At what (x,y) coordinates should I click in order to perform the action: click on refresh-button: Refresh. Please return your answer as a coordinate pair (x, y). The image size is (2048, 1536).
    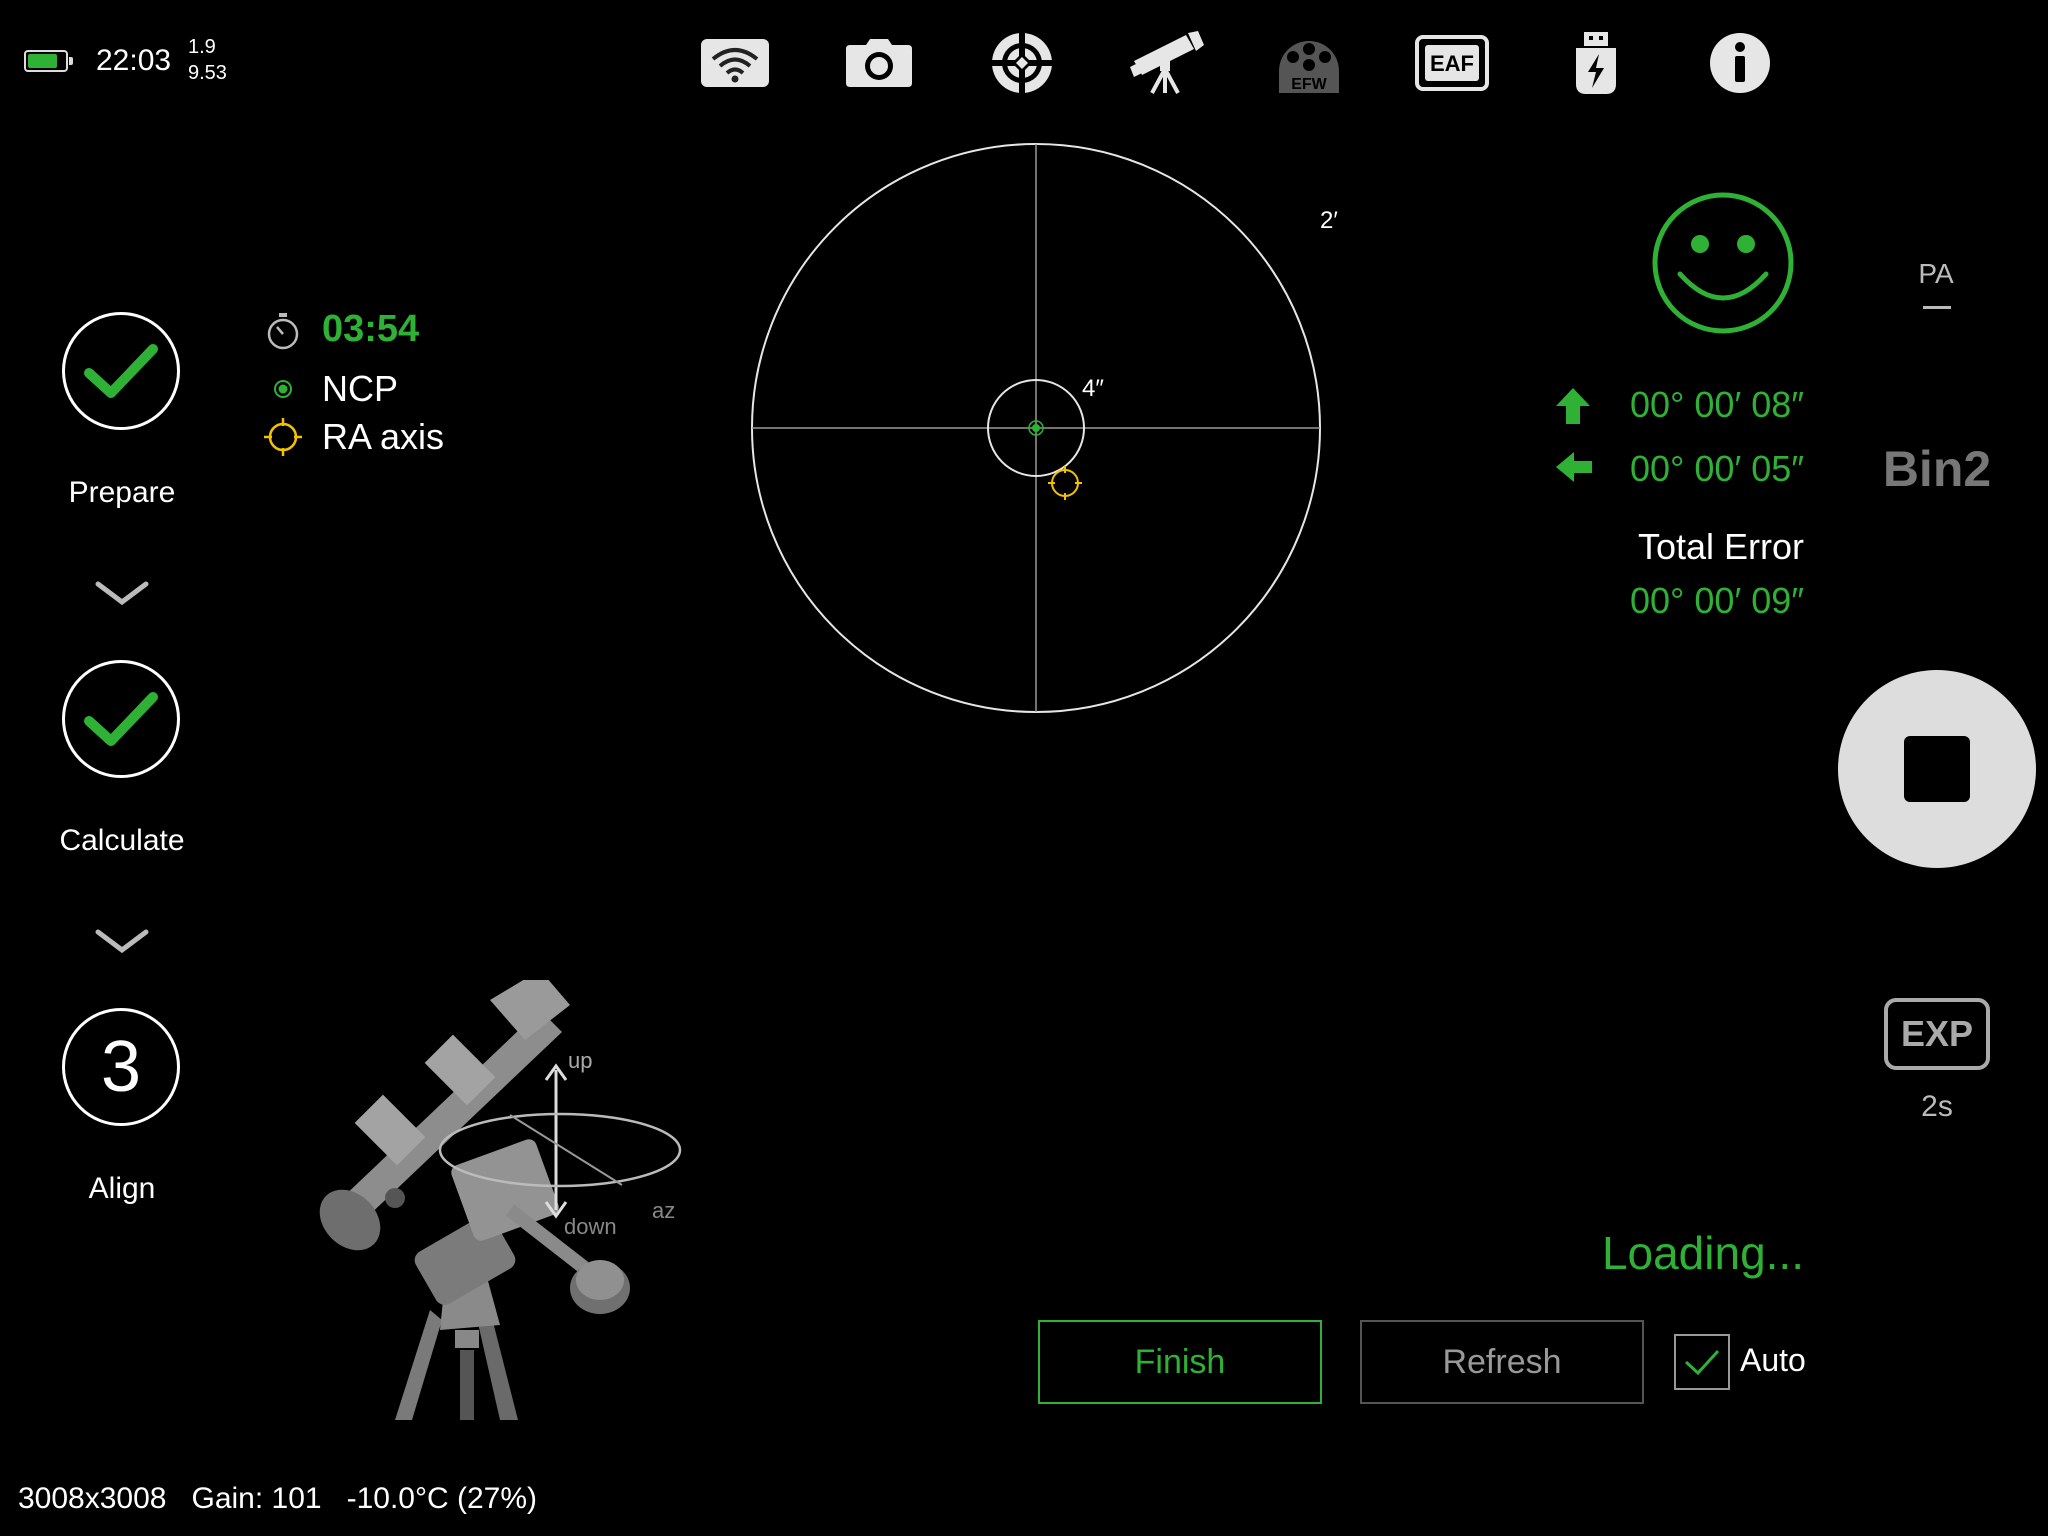
    Looking at the image, I should click on (1502, 1362).